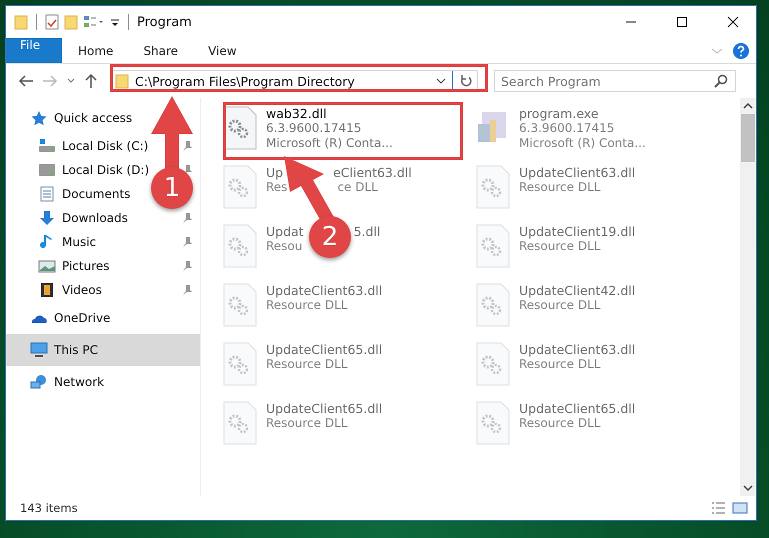 Image resolution: width=769 pixels, height=538 pixels. What do you see at coordinates (682, 22) in the screenshot?
I see `maximize-icon` at bounding box center [682, 22].